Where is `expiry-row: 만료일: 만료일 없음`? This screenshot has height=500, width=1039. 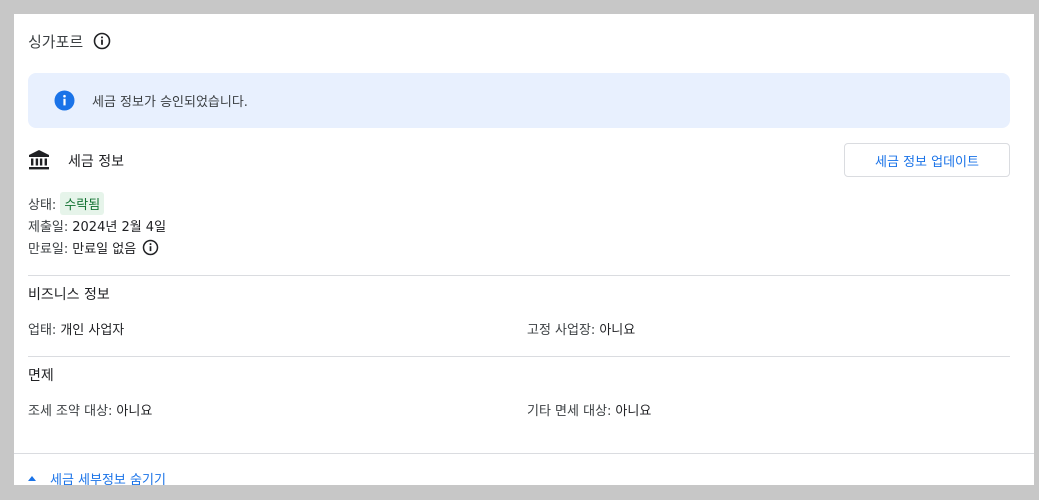 expiry-row: 만료일: 만료일 없음 is located at coordinates (97, 247).